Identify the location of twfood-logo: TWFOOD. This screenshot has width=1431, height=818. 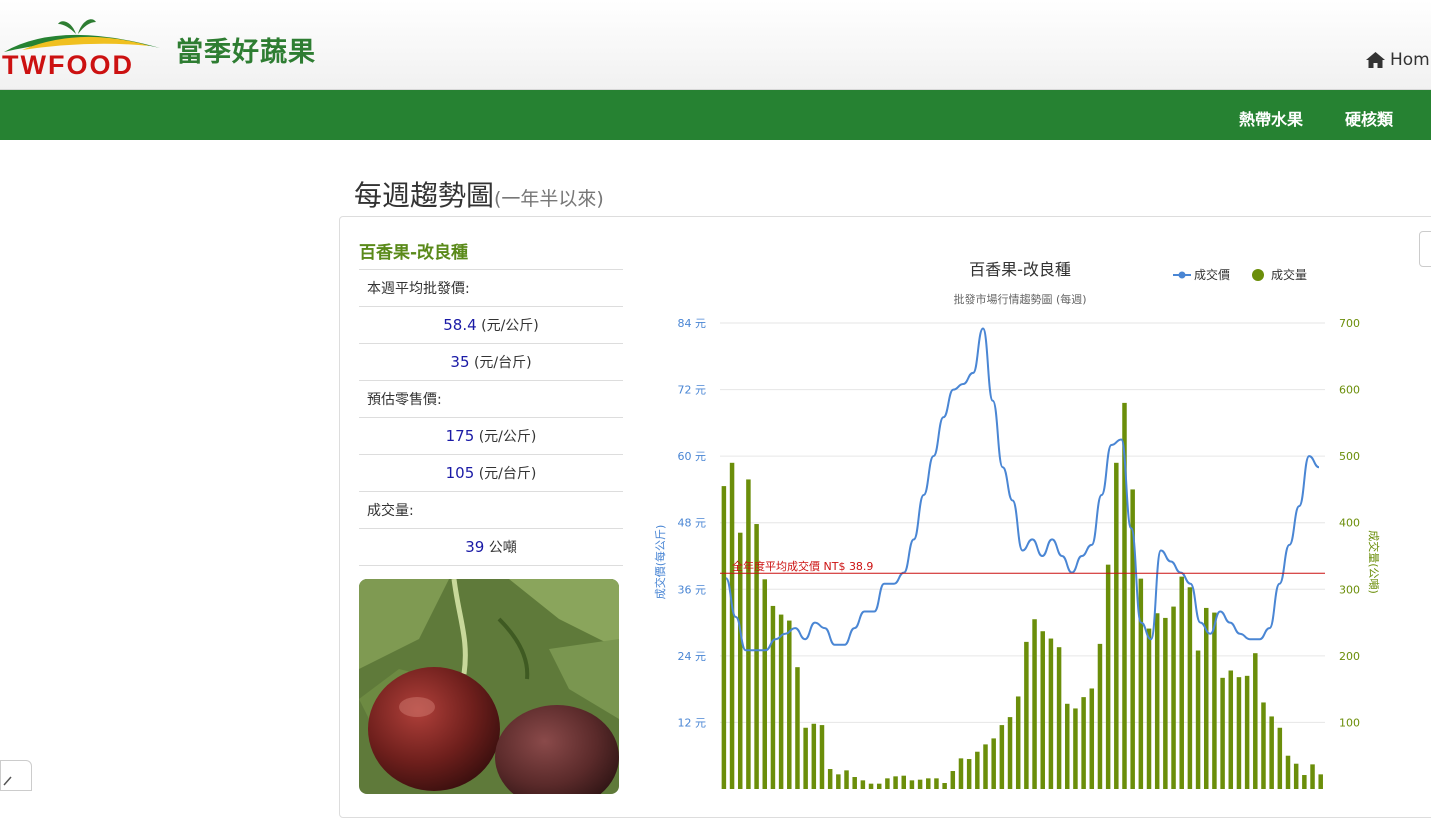
(85, 47).